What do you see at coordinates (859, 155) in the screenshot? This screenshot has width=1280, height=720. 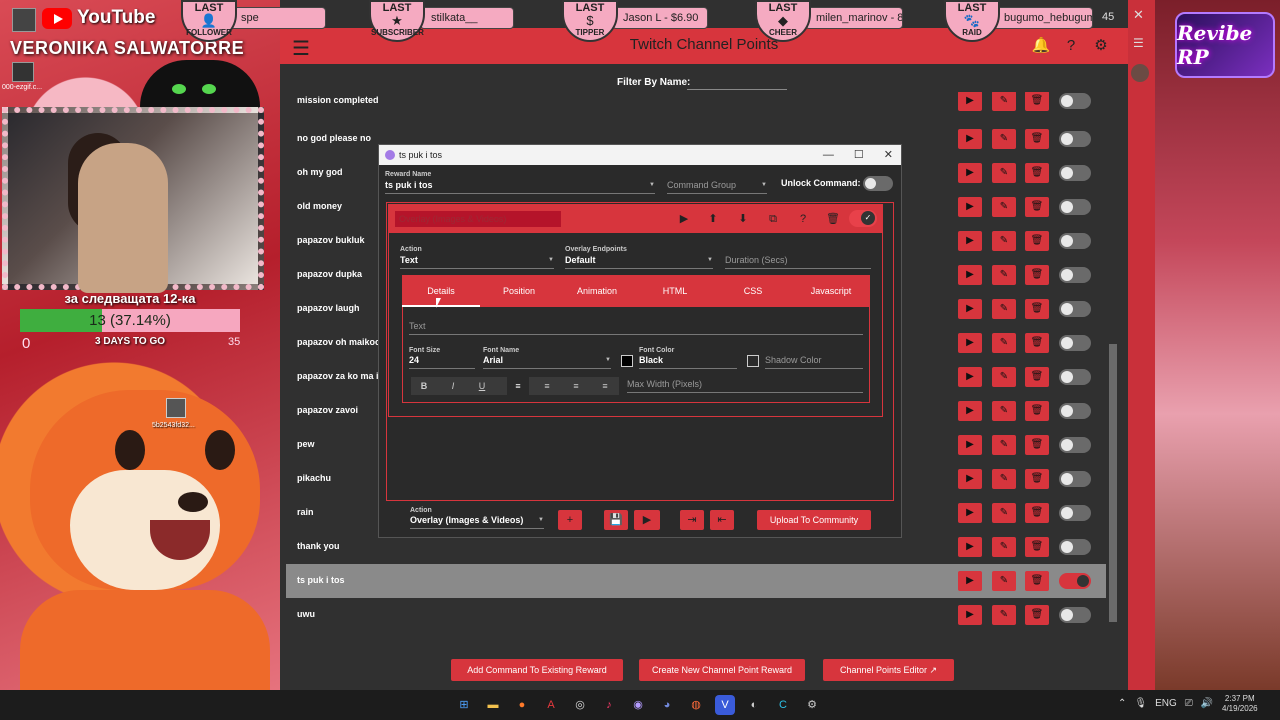 I see `maximize-icon: ☐` at bounding box center [859, 155].